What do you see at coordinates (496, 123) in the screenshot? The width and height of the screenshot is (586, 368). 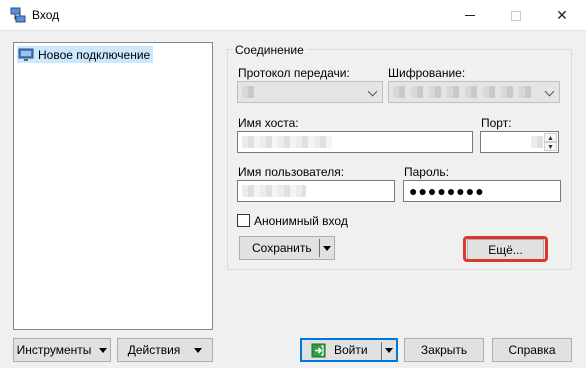 I see `port-label: Порт:` at bounding box center [496, 123].